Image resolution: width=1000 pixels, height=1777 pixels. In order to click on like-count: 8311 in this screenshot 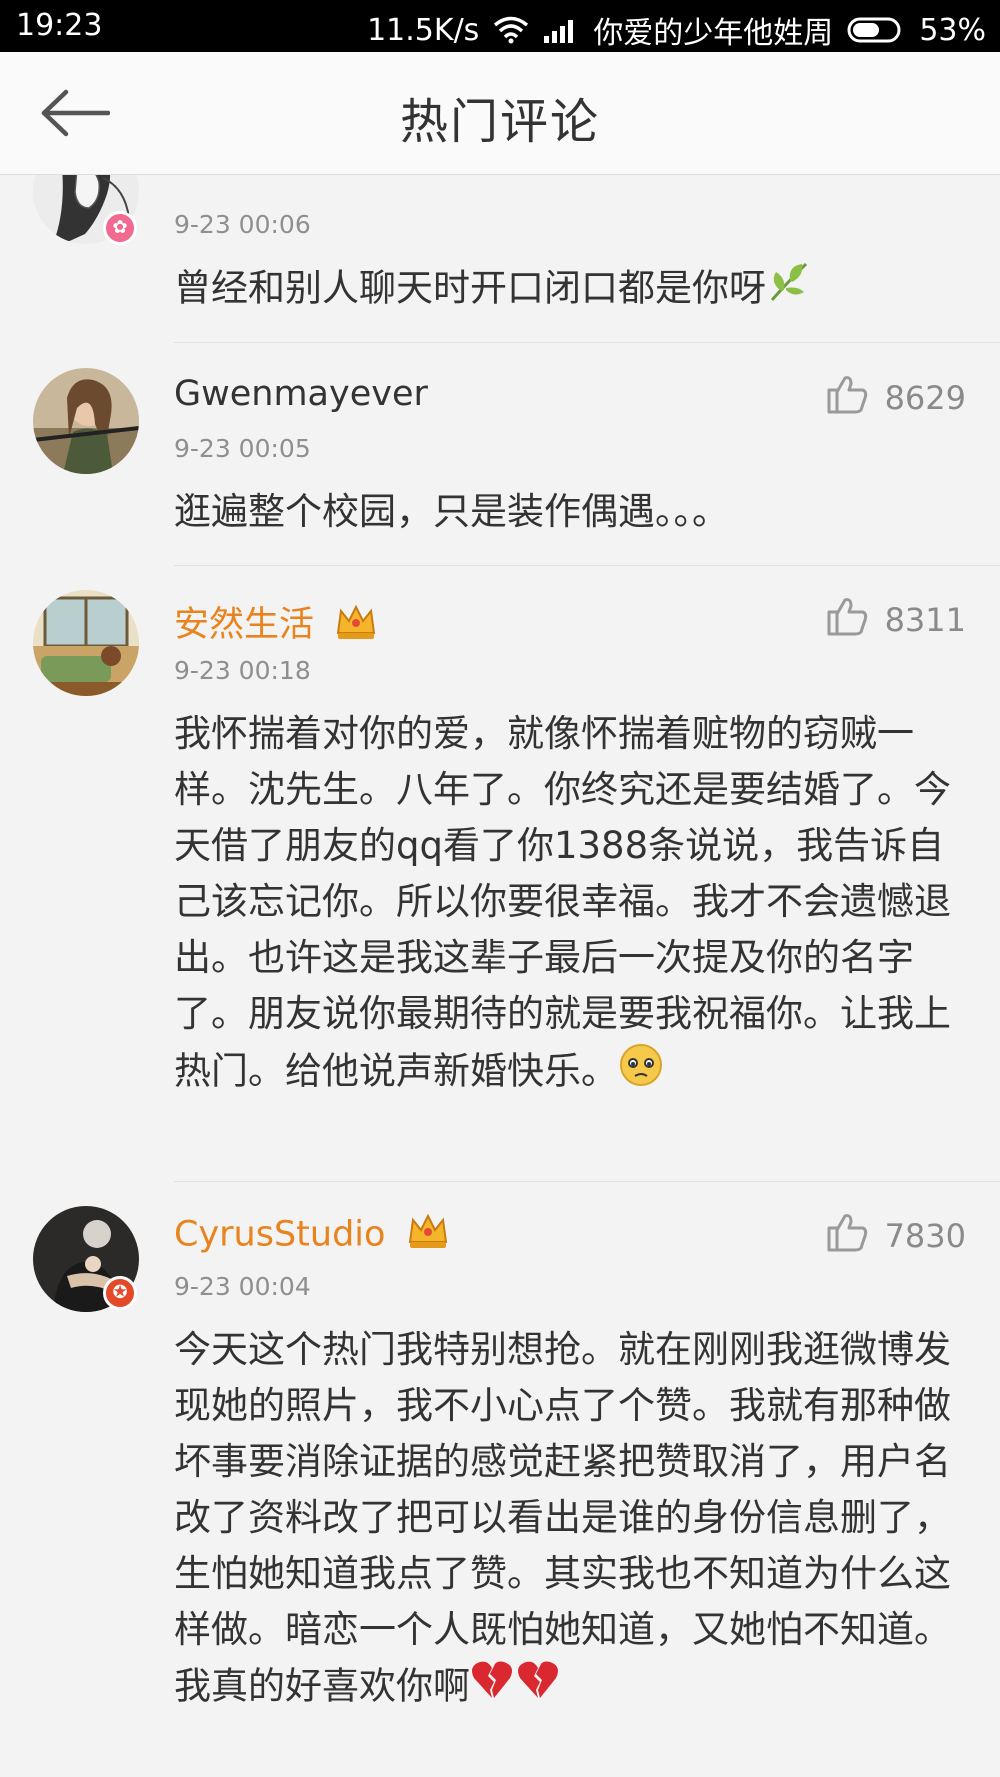, I will do `click(925, 620)`.